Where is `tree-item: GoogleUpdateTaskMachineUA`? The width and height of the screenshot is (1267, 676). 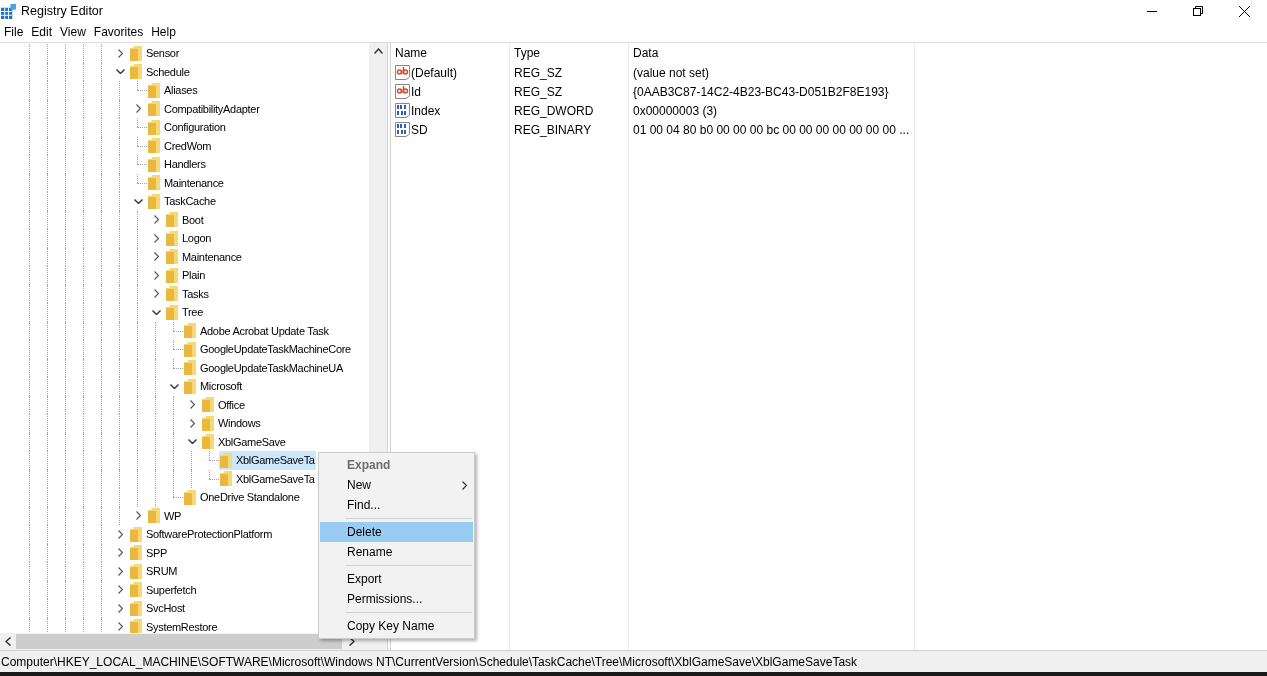
tree-item: GoogleUpdateTaskMachineUA is located at coordinates (263, 367).